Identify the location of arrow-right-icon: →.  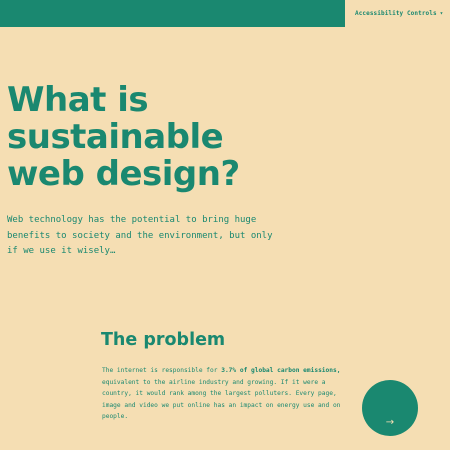
(390, 422).